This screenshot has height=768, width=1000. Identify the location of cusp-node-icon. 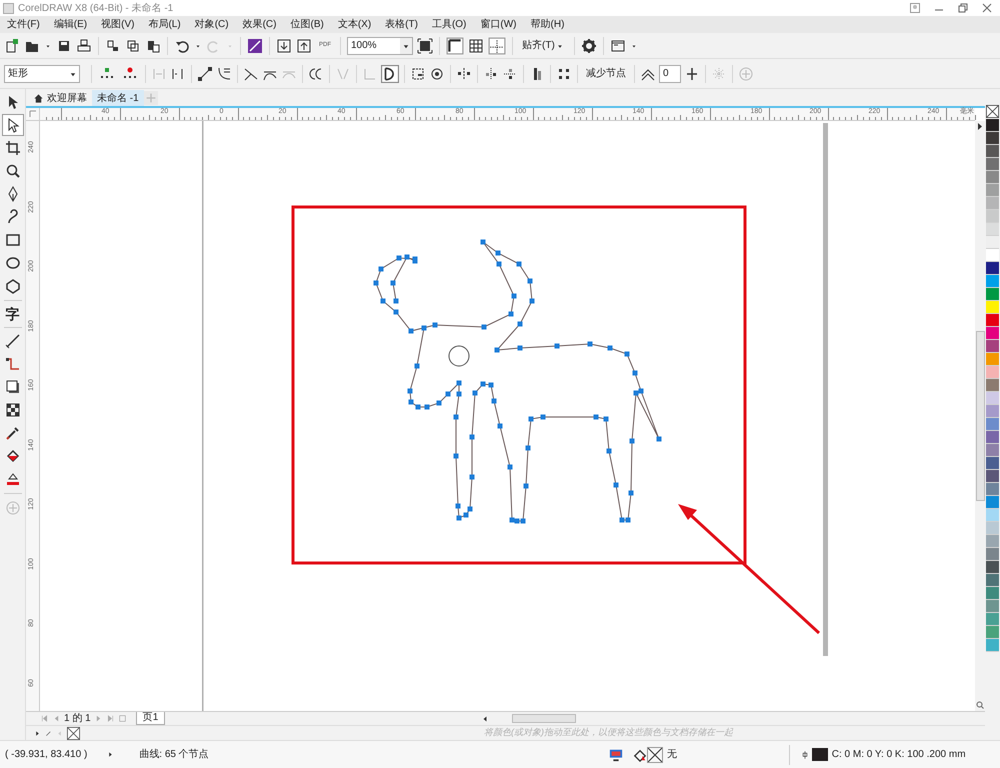
(251, 74).